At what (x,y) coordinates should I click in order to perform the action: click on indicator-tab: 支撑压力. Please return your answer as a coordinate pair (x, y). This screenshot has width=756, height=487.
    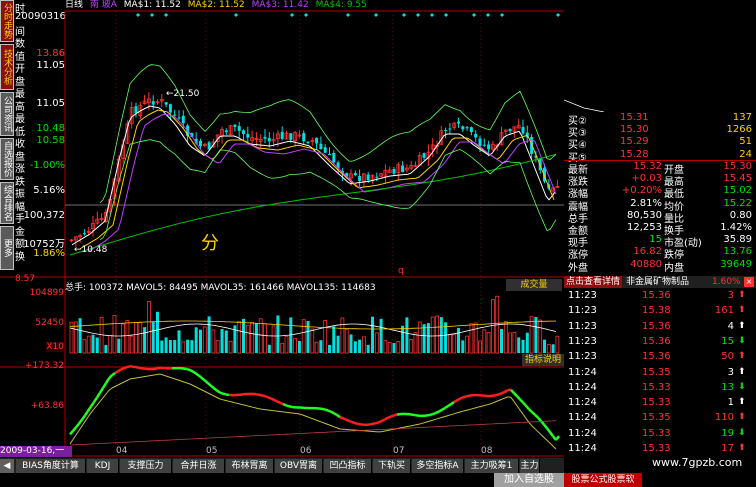
    Looking at the image, I should click on (146, 466).